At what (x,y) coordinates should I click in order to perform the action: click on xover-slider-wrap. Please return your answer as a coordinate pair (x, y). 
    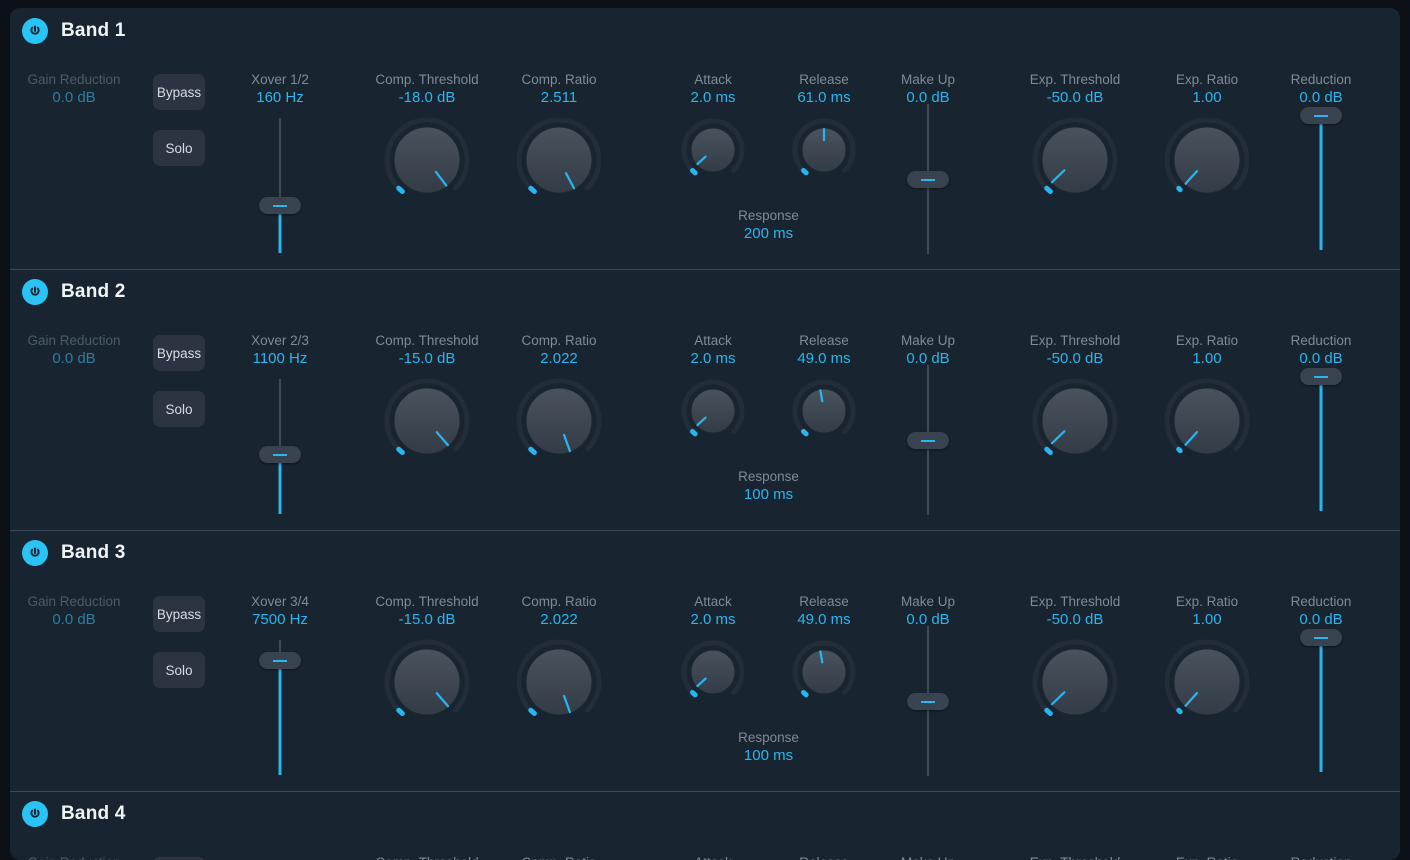
    Looking at the image, I should click on (280, 707).